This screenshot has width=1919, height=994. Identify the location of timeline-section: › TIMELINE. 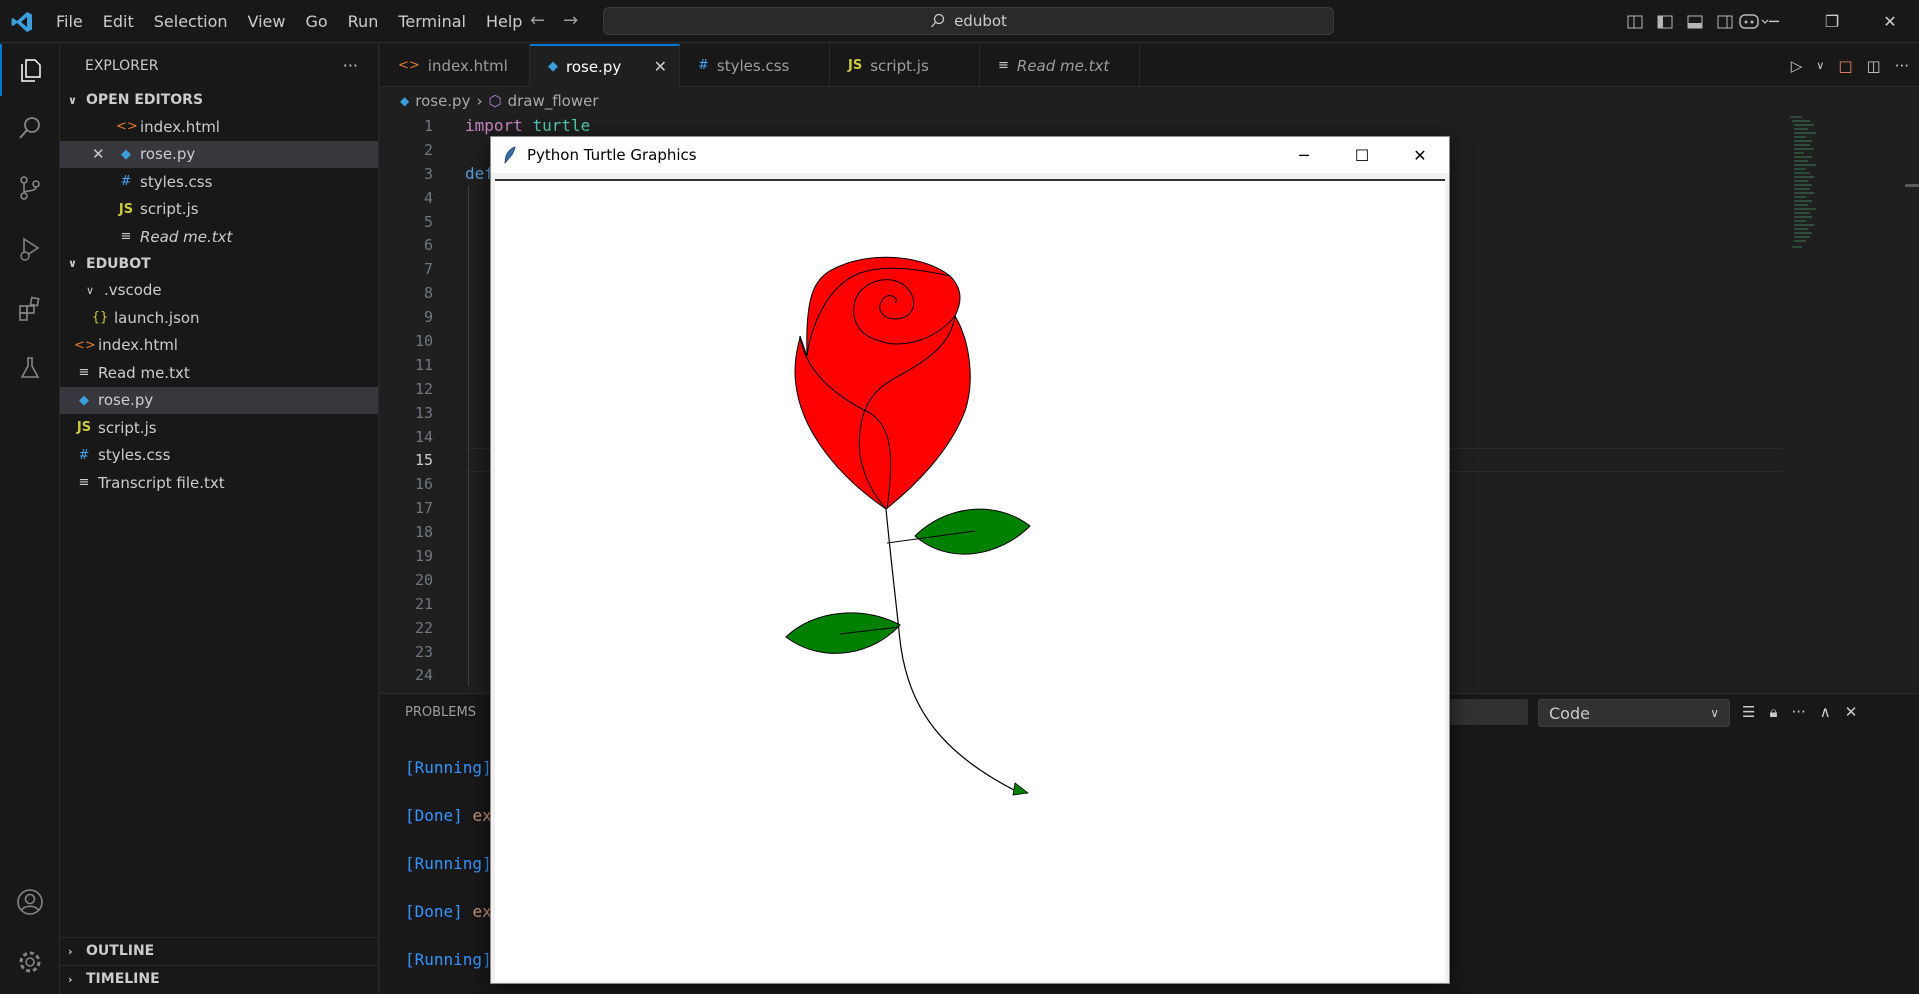
(219, 978).